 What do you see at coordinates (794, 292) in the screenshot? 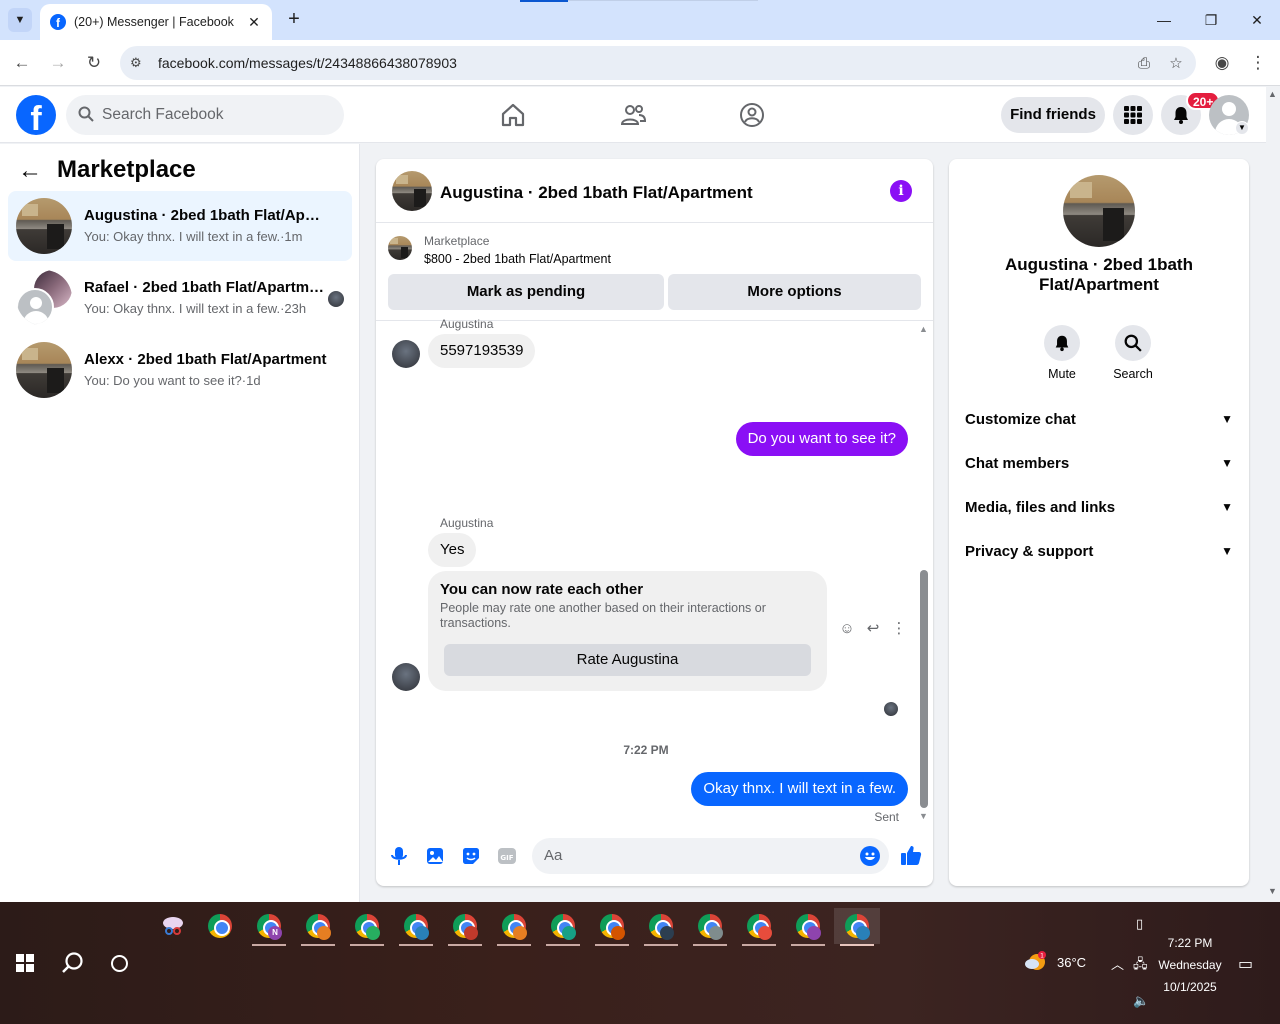
I see `more-options-button: More options` at bounding box center [794, 292].